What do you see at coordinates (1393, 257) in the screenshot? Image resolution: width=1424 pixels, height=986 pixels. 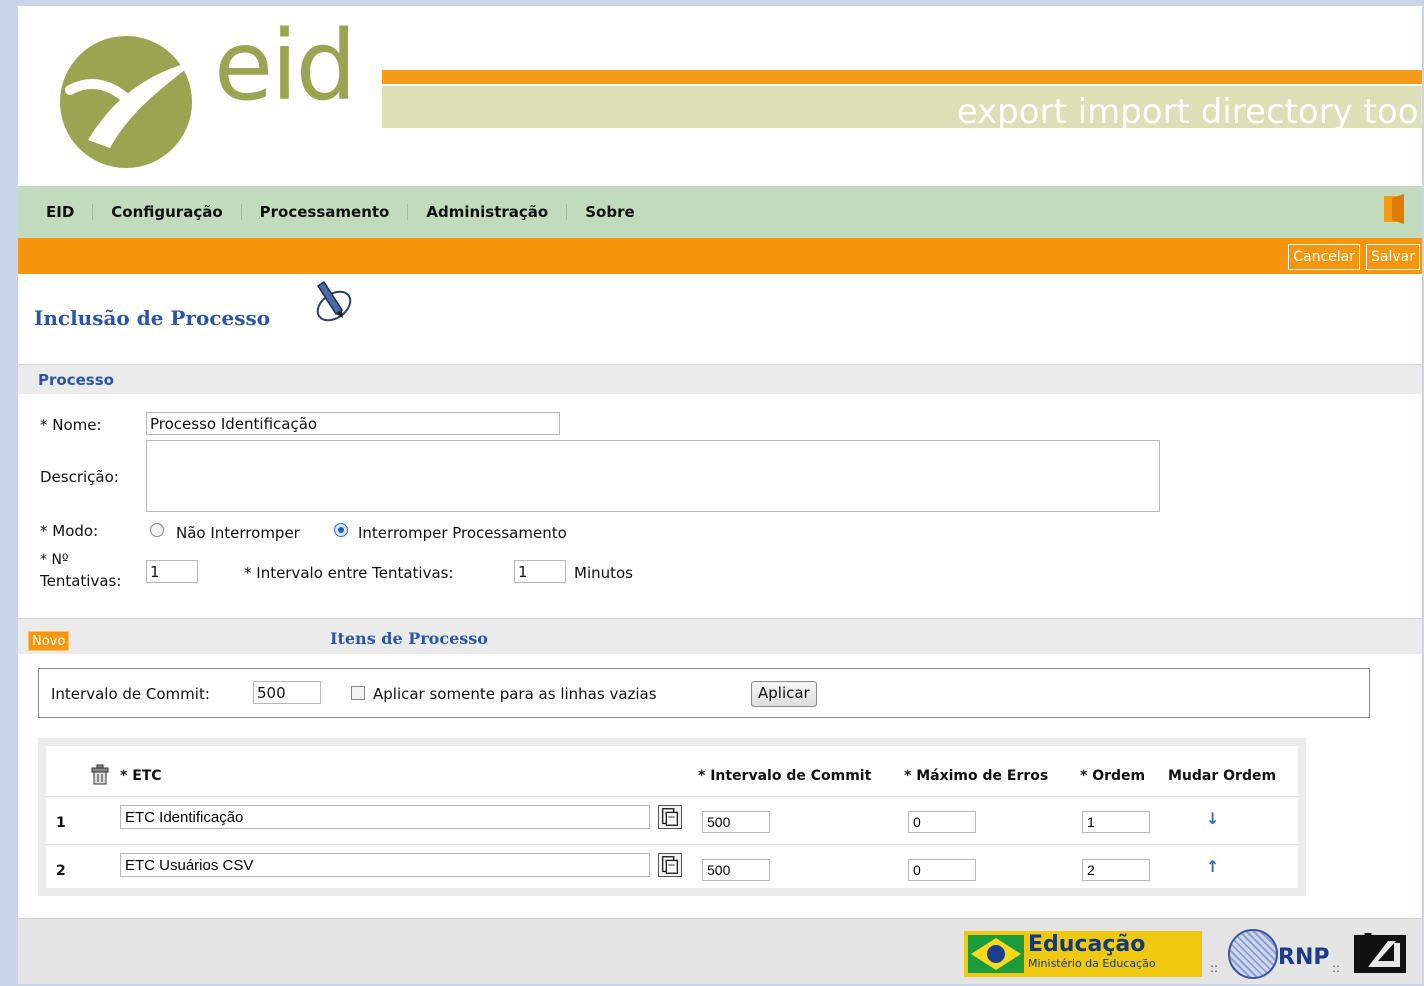 I see `save-button: Salvar` at bounding box center [1393, 257].